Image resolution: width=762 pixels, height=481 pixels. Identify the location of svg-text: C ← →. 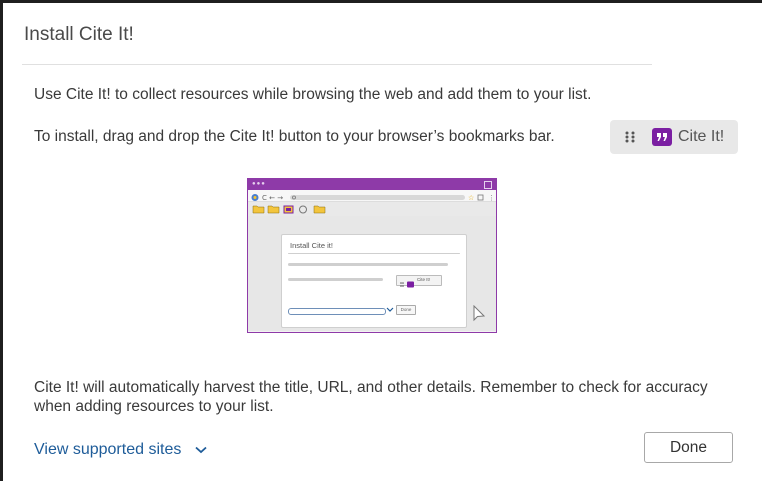
(272, 198).